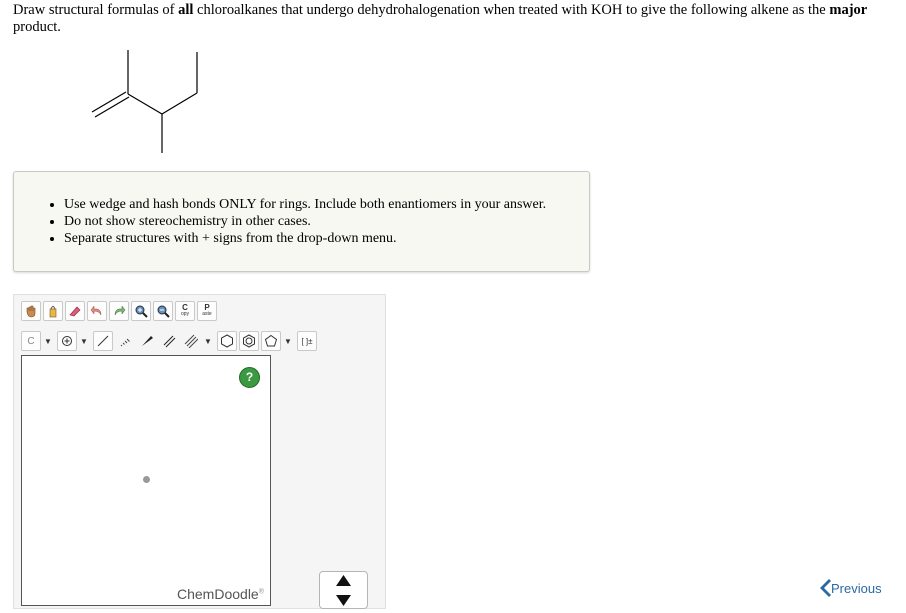  Describe the element at coordinates (191, 341) in the screenshot. I see `triple-bond-icon` at that location.